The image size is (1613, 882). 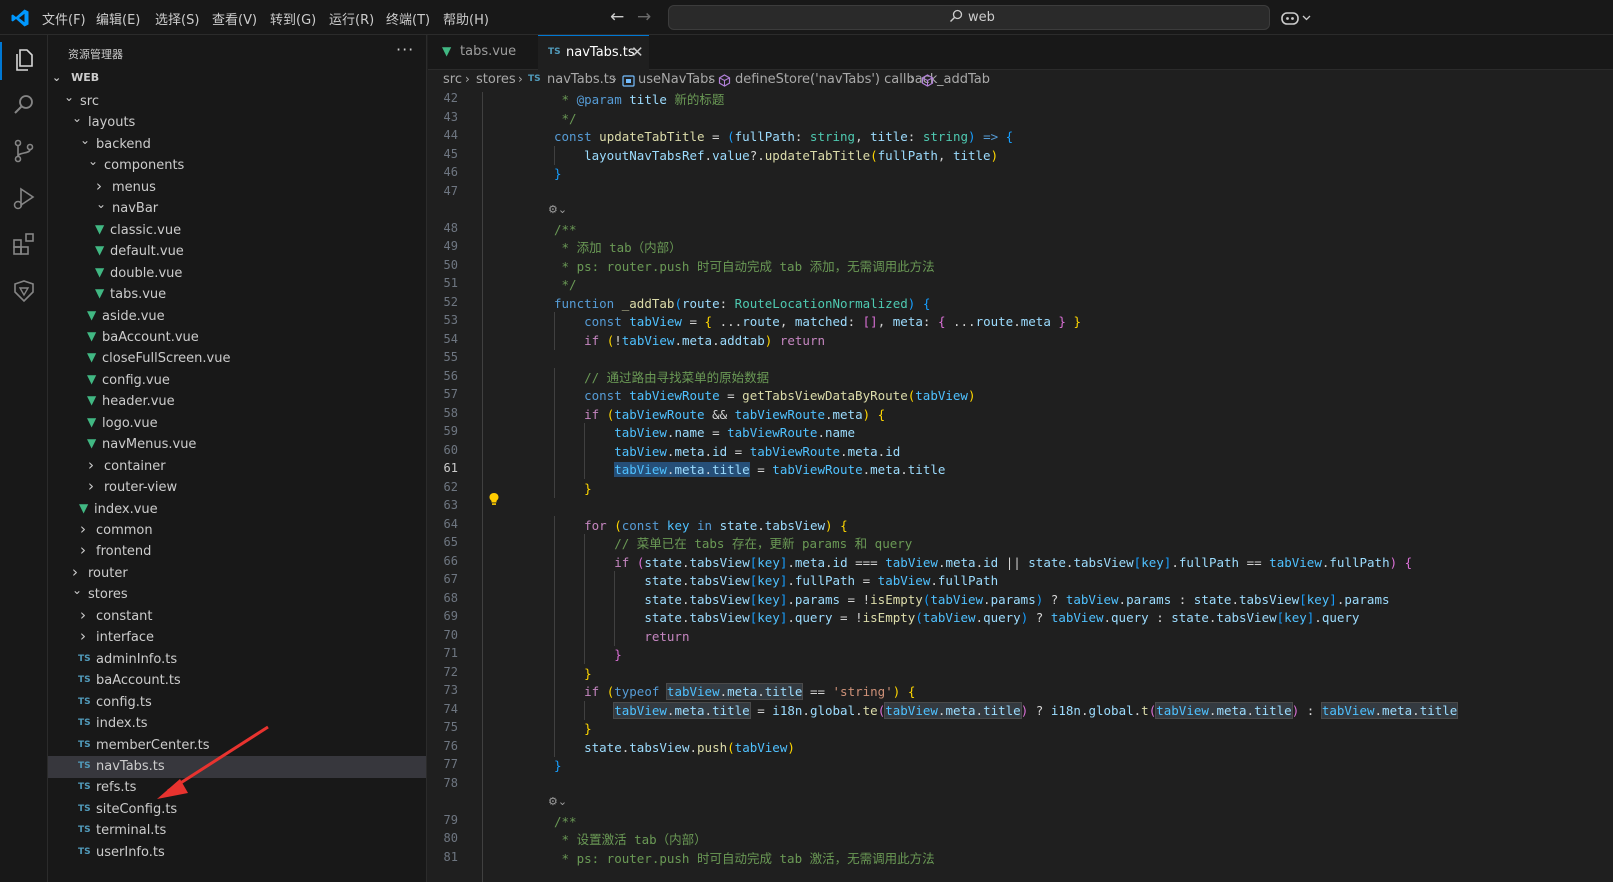 I want to click on vscode-logo-icon, so click(x=20, y=18).